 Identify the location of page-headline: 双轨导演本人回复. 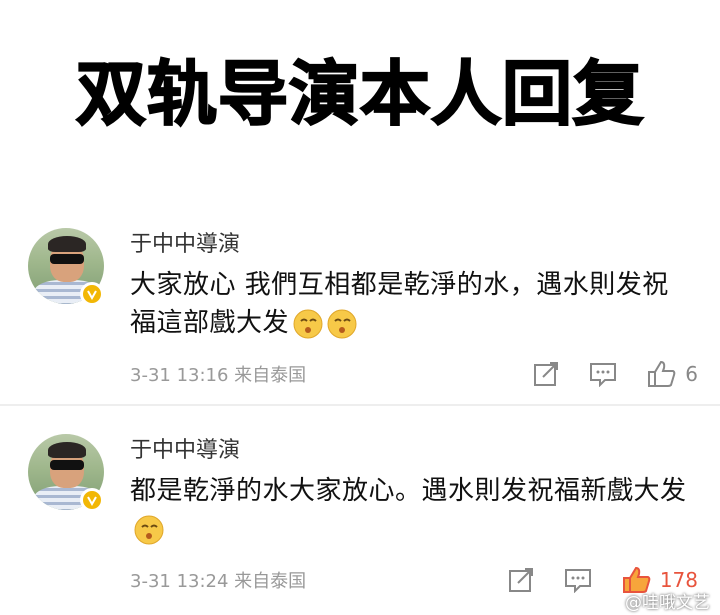
(359, 94).